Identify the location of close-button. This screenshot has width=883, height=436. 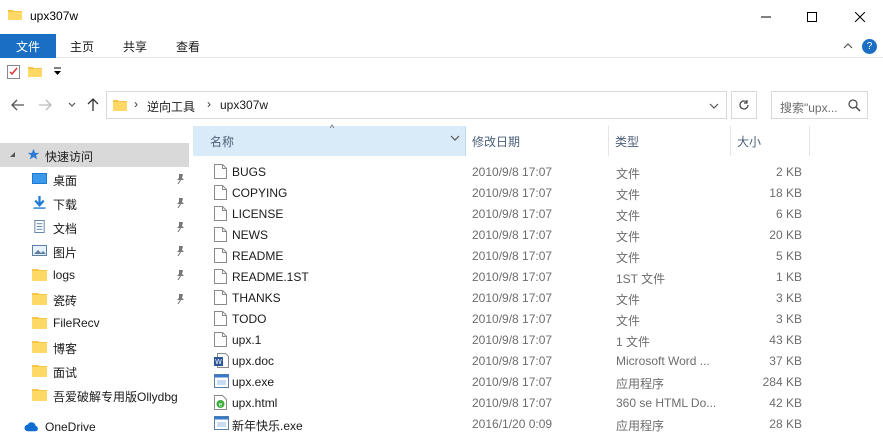
(860, 17).